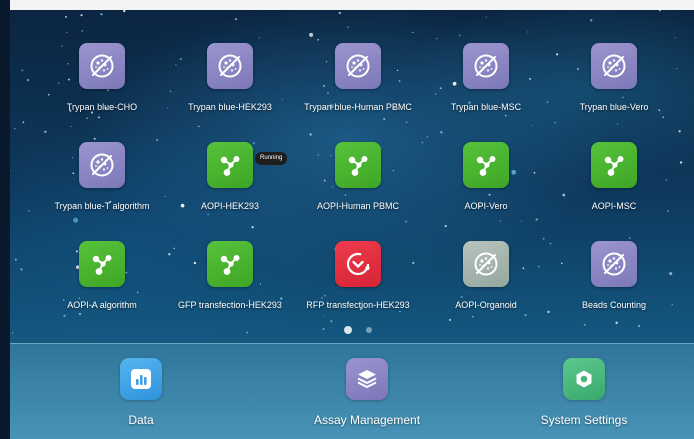 This screenshot has height=439, width=694. Describe the element at coordinates (369, 330) in the screenshot. I see `page-dot` at that location.